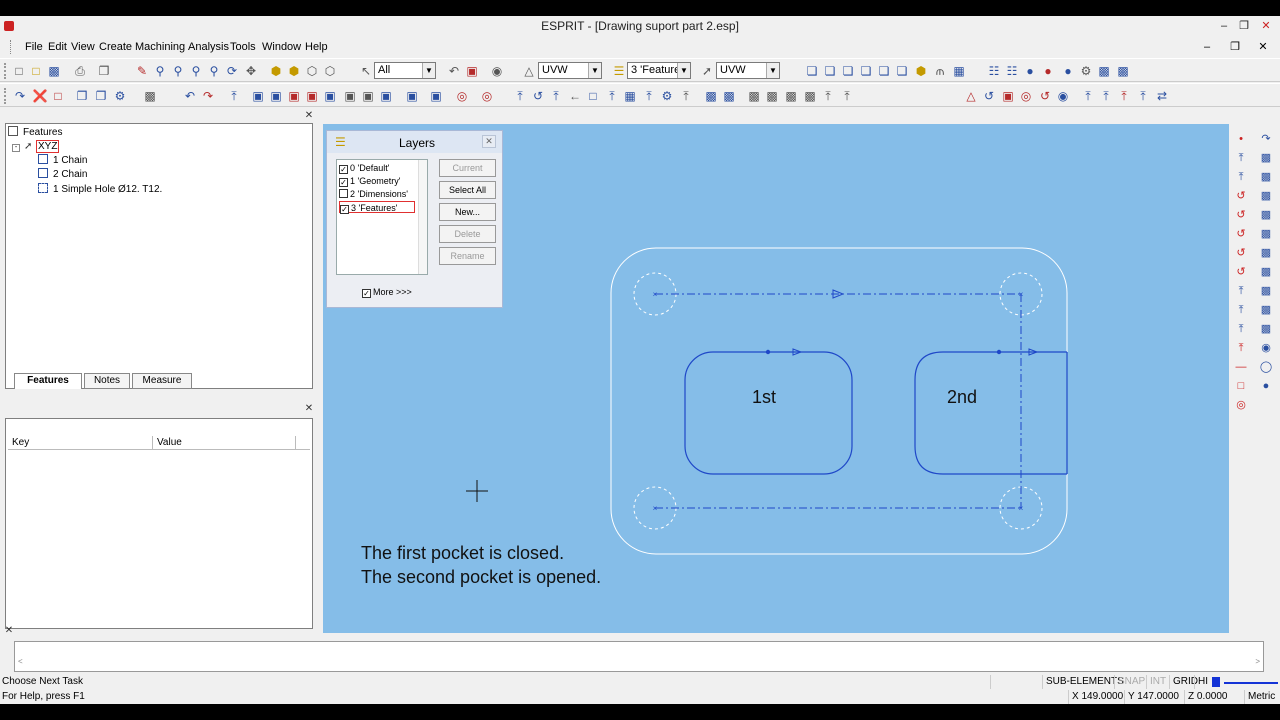  I want to click on surface-icon-11: ▩, so click(1266, 329).